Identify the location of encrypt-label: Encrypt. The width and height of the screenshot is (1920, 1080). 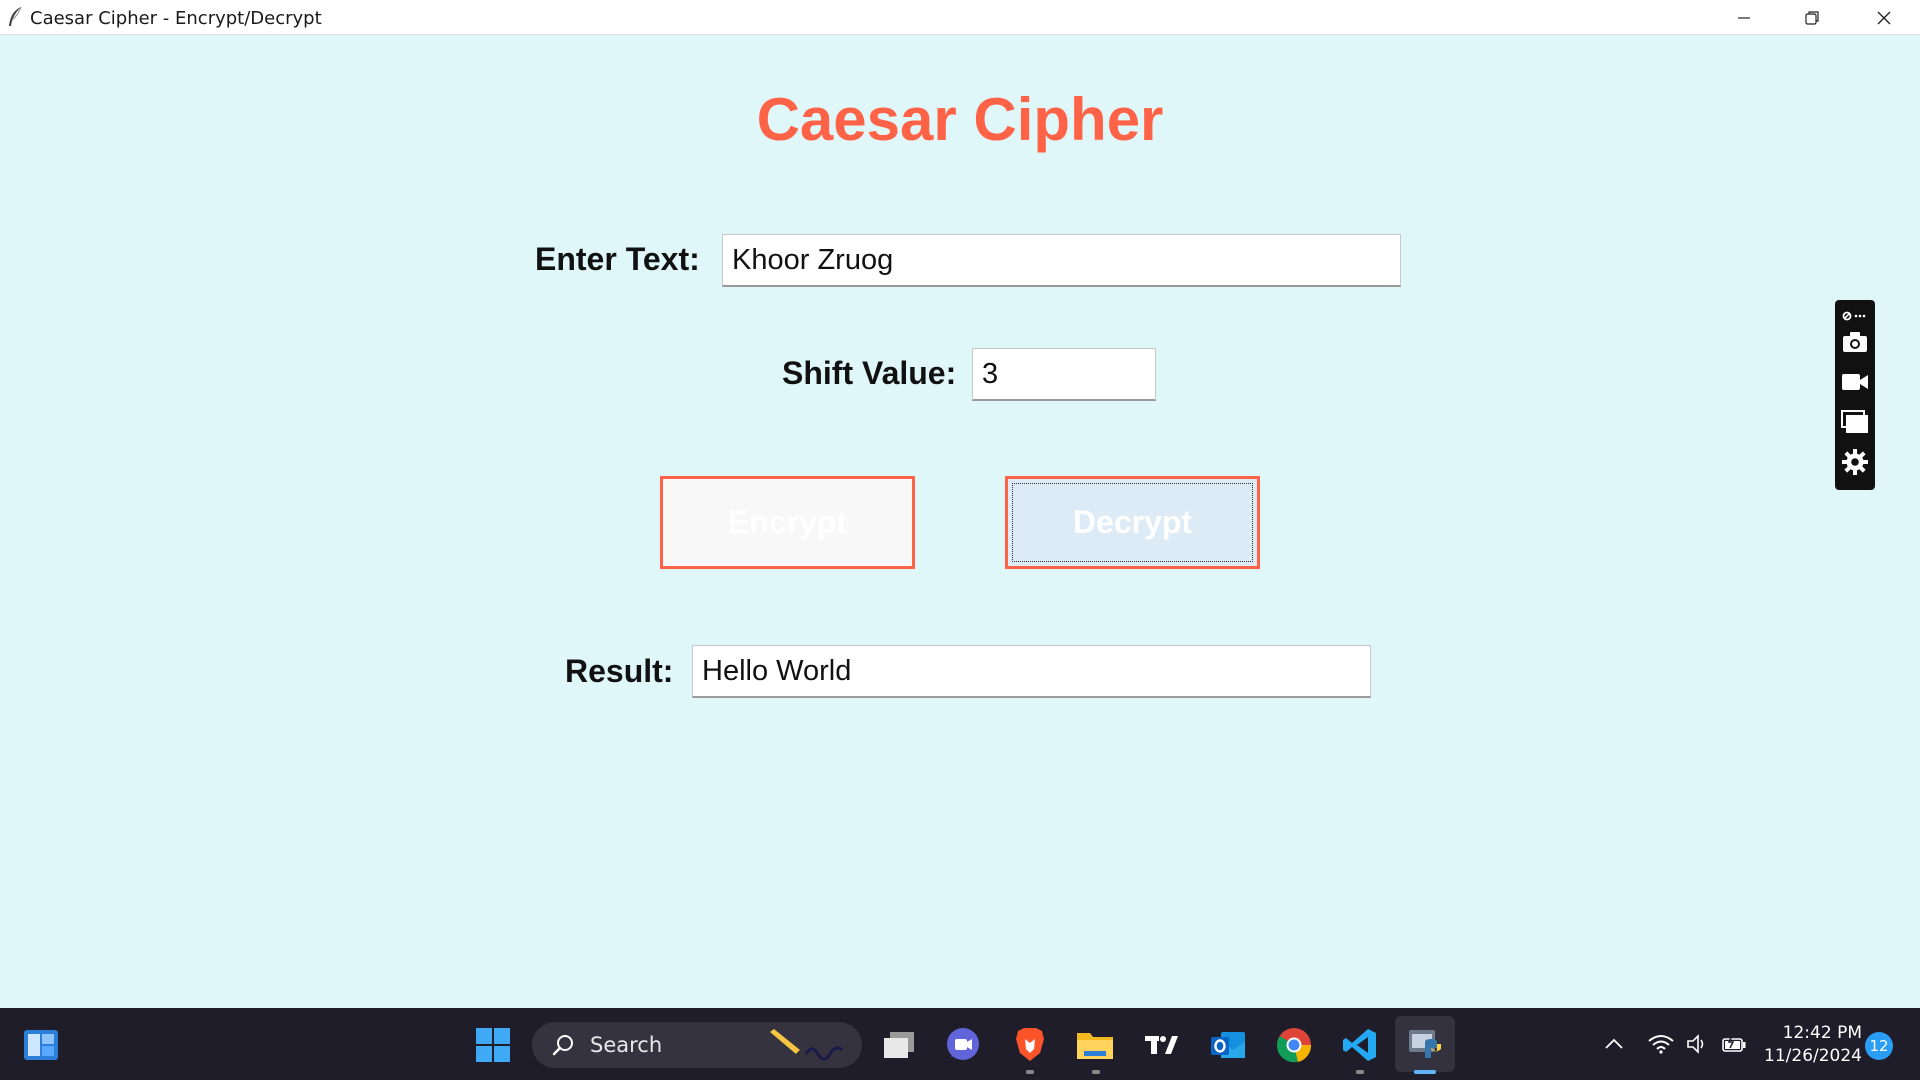
(787, 522).